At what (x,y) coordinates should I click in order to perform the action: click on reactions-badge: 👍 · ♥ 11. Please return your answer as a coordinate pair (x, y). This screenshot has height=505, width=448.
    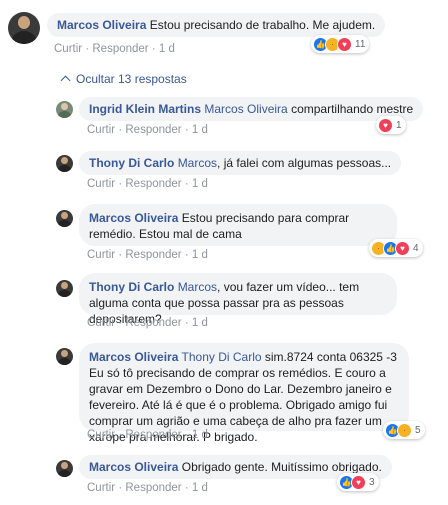
    Looking at the image, I should click on (340, 44).